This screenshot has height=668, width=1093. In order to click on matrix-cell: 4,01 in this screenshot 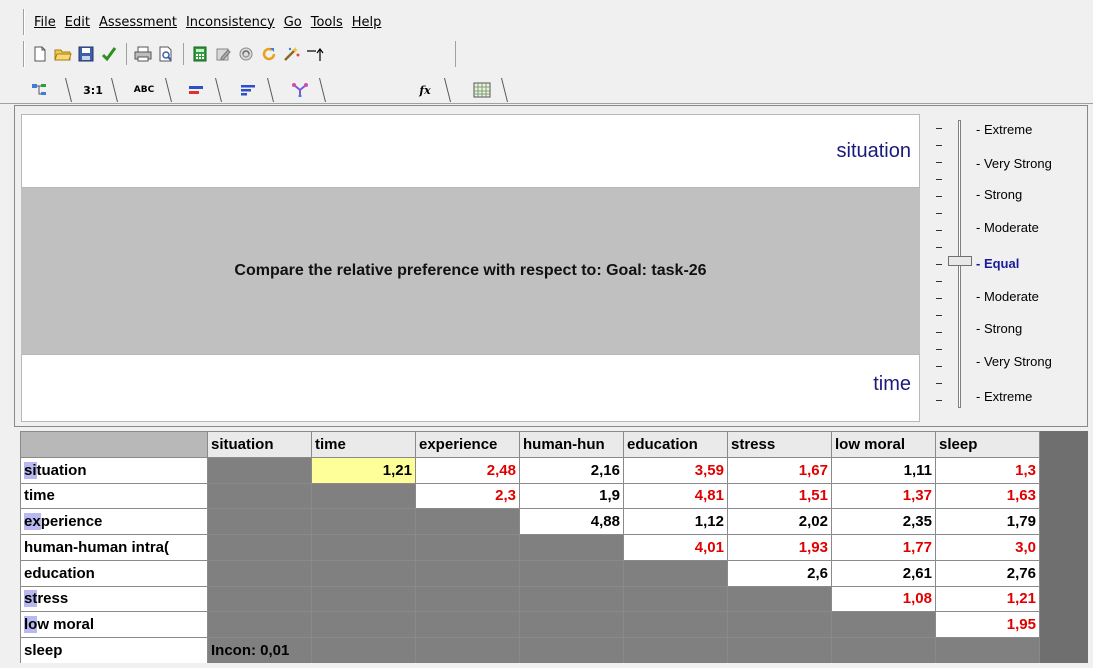, I will do `click(675, 547)`.